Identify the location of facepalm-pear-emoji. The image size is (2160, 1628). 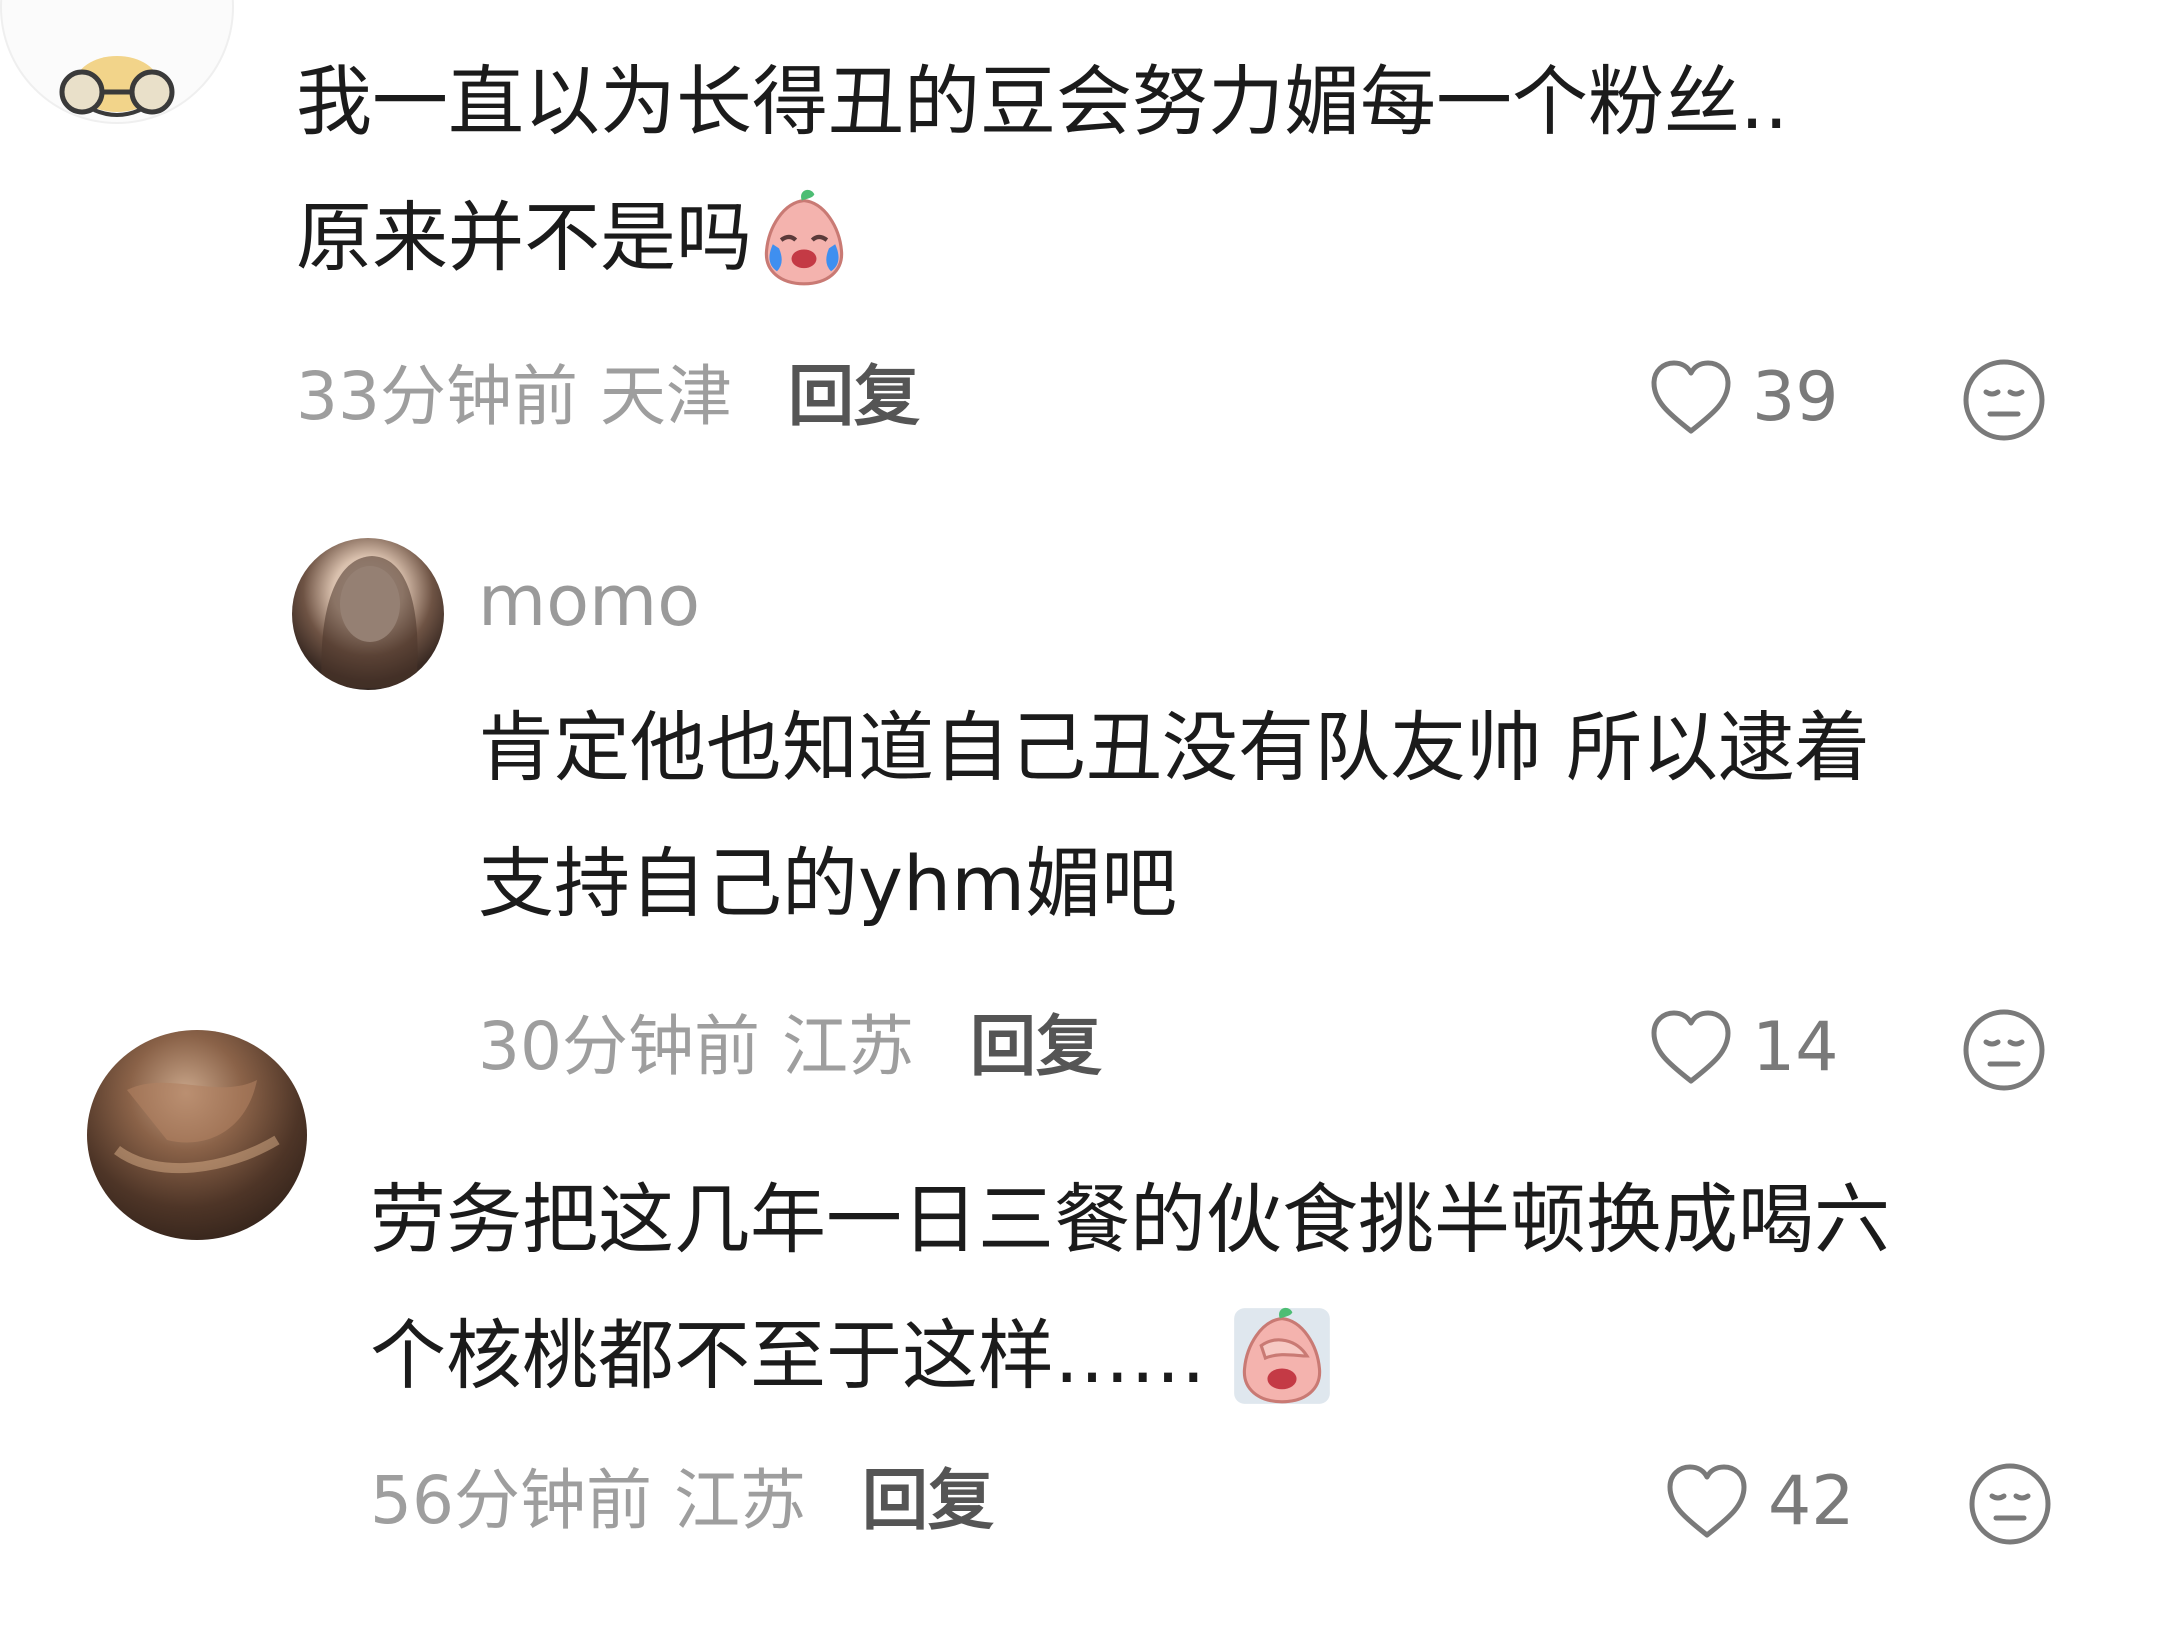
(1282, 1355).